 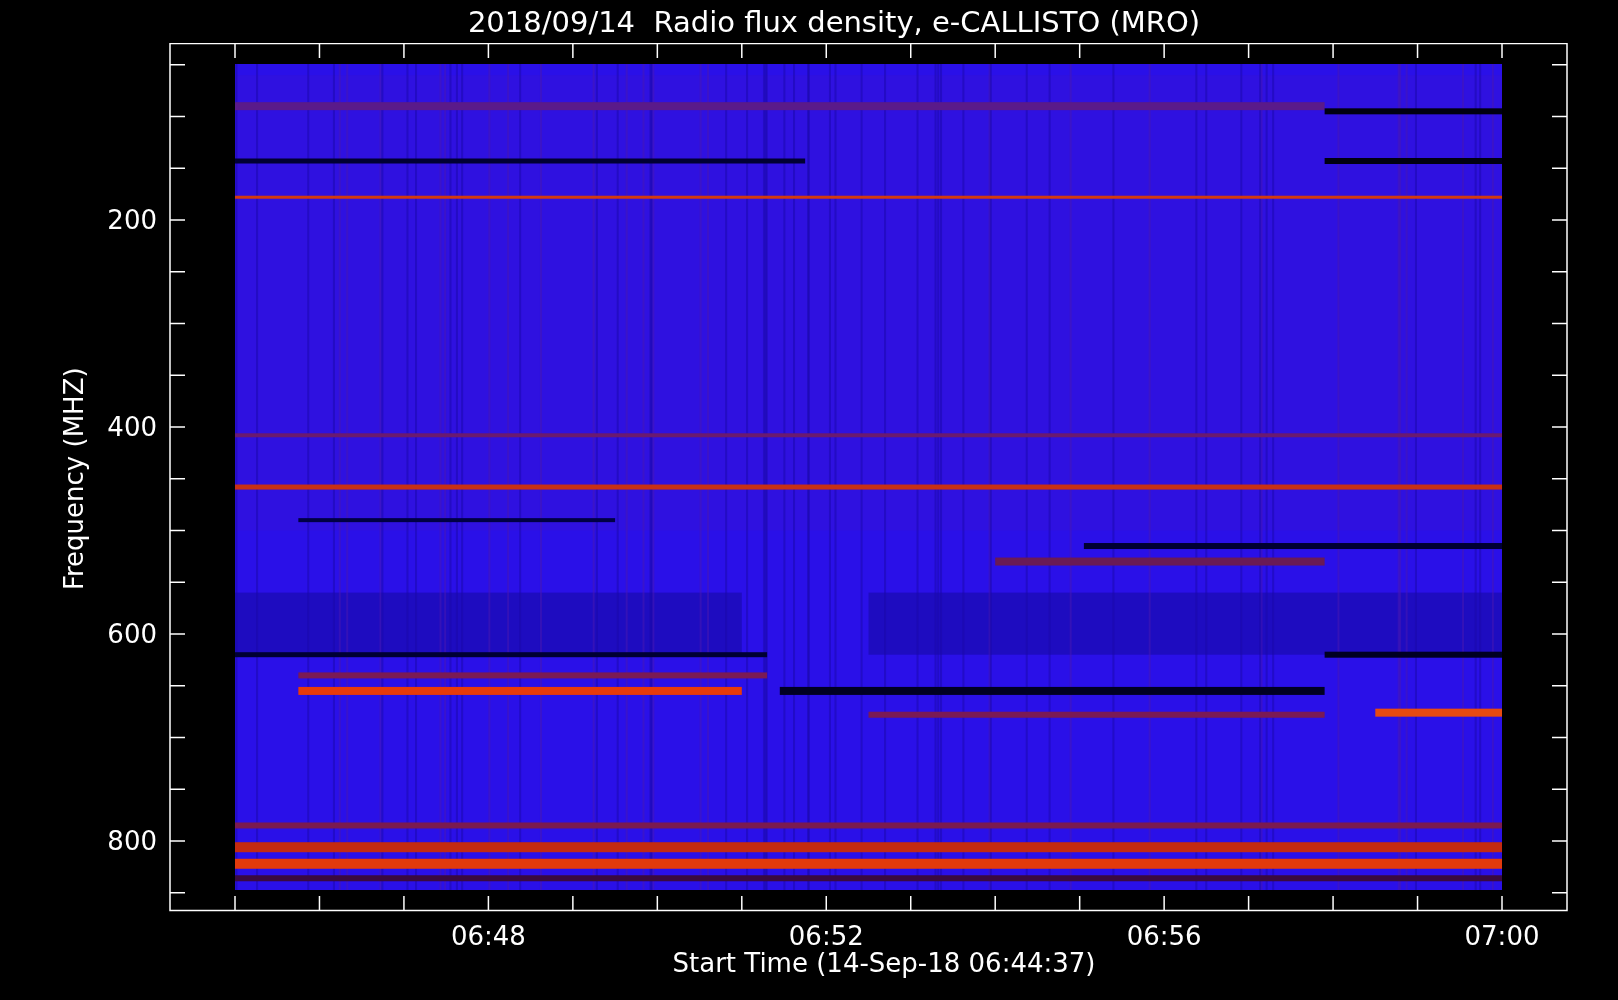 I want to click on y-tick-label: 600, so click(x=132, y=634).